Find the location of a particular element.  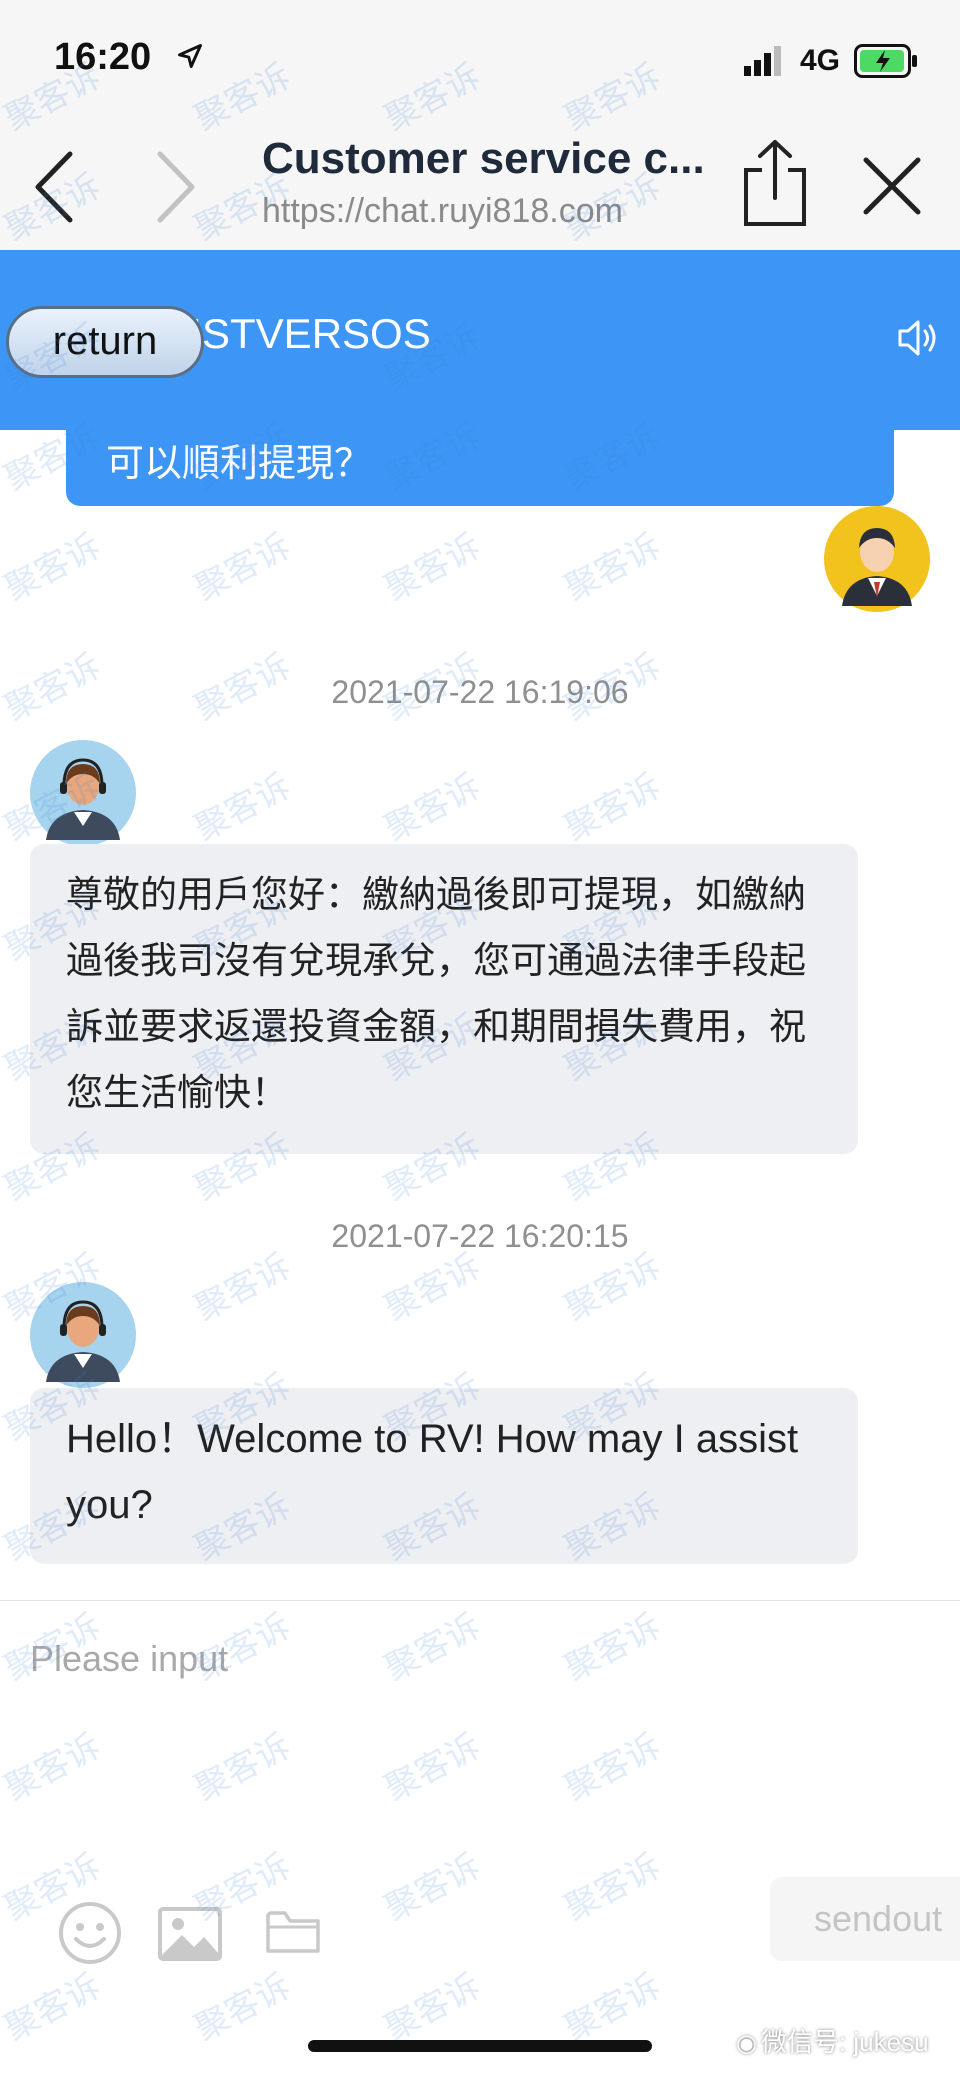

location-arrow-icon is located at coordinates (190, 56).